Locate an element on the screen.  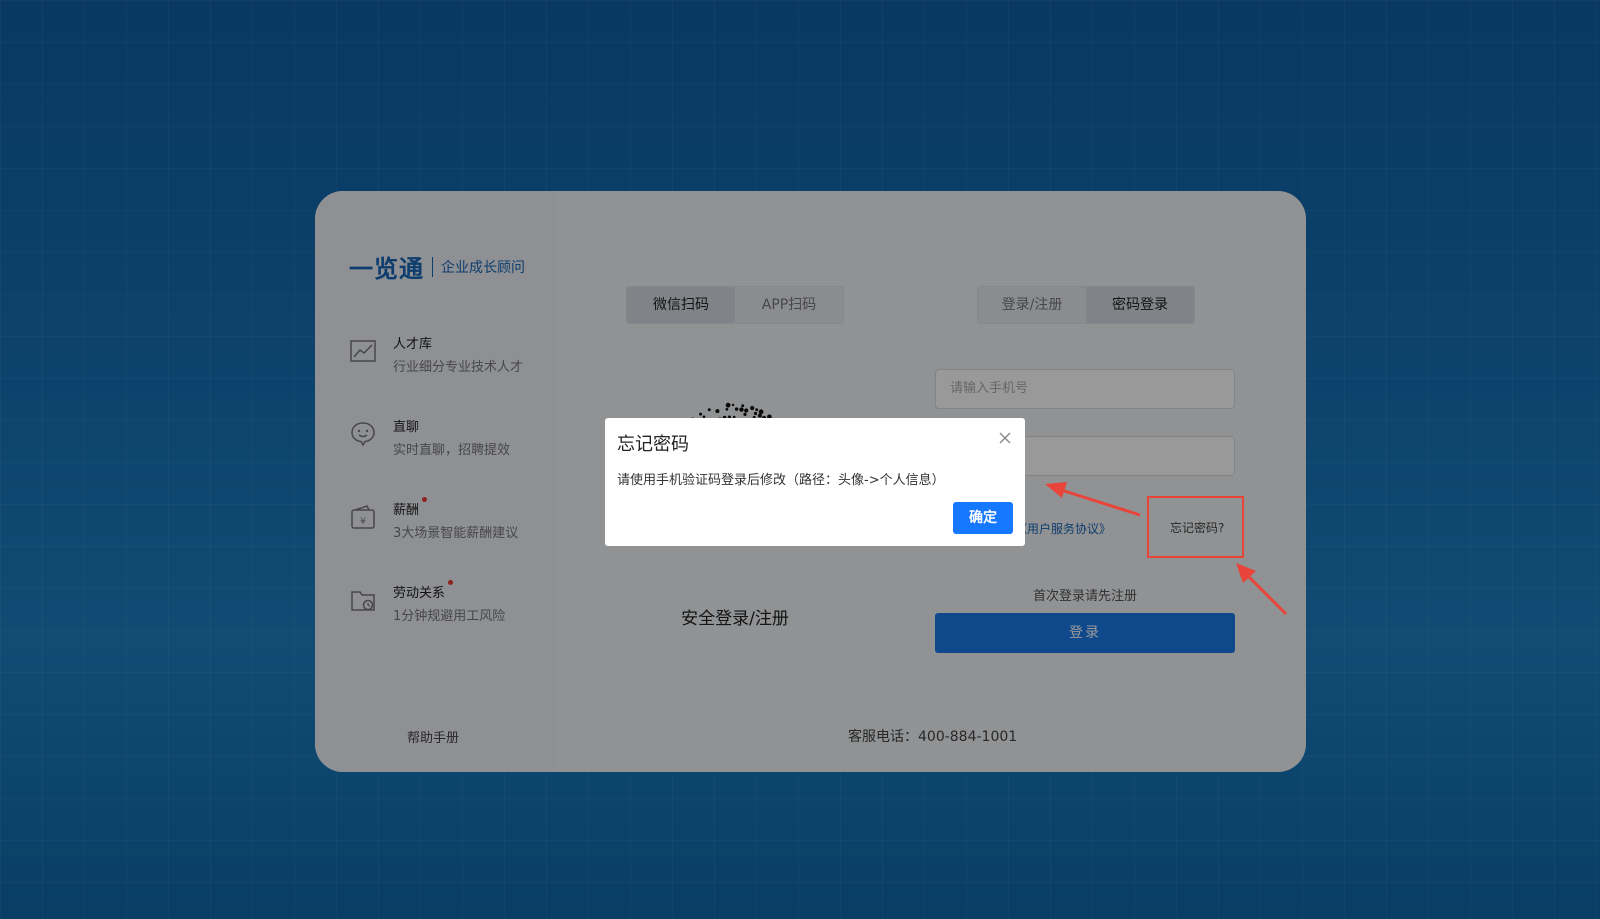
dialog-message: 请使用手机验证码登录后修改（路径：头像->个人信息） is located at coordinates (781, 480).